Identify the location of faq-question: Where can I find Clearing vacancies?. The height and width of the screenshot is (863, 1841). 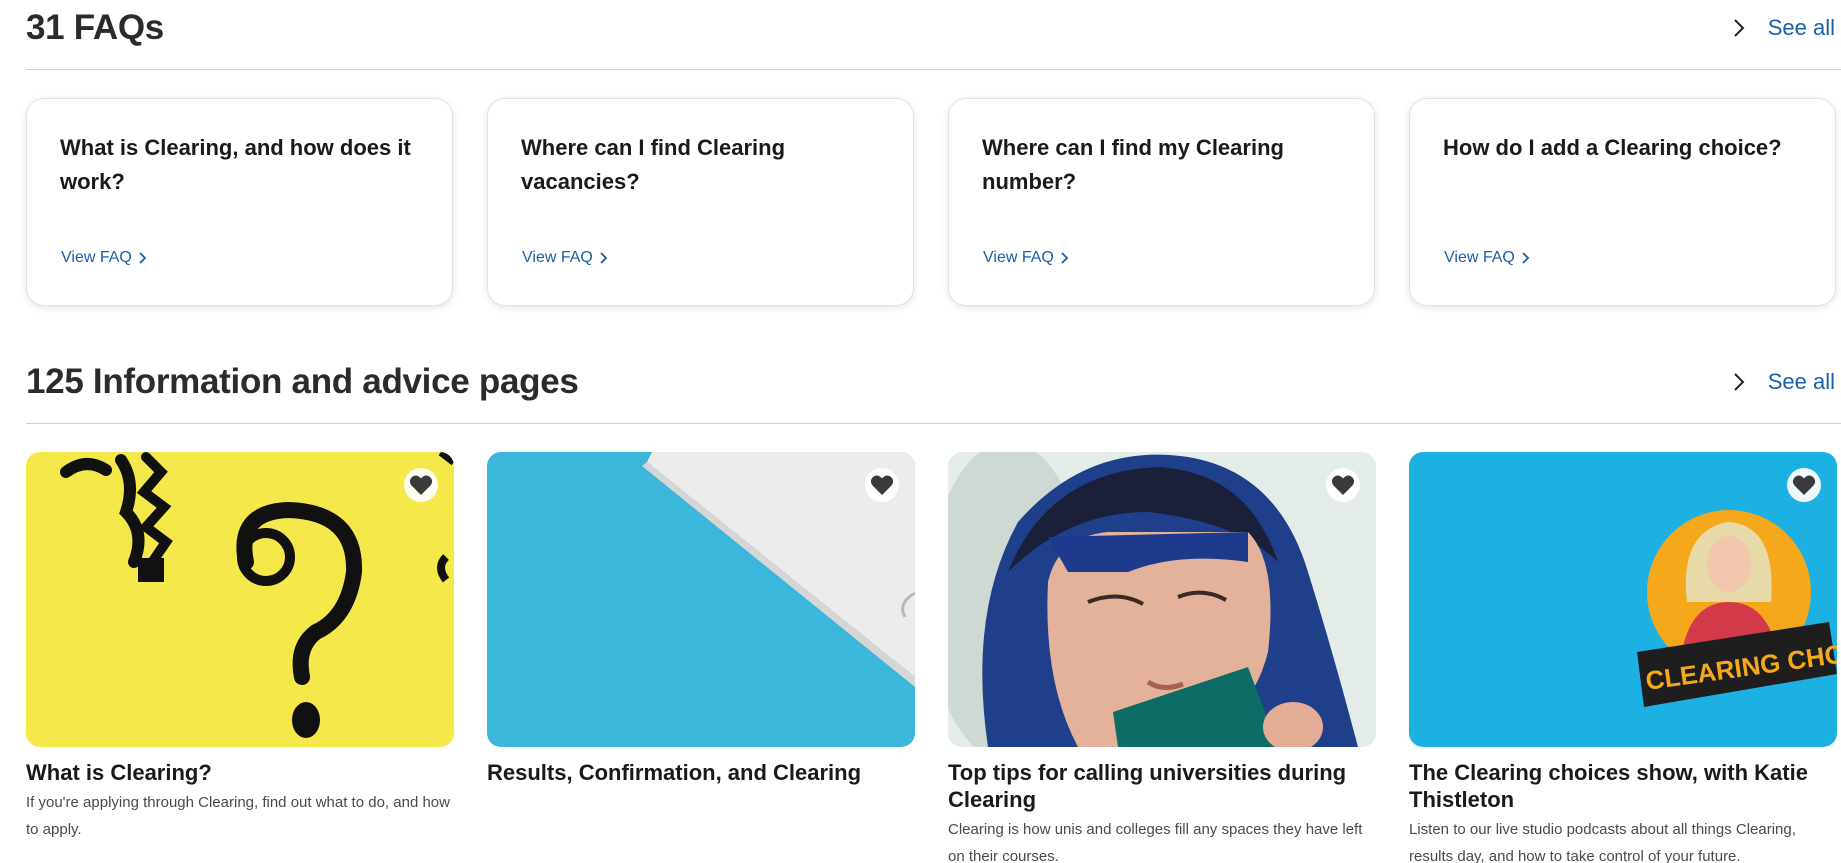
(653, 164).